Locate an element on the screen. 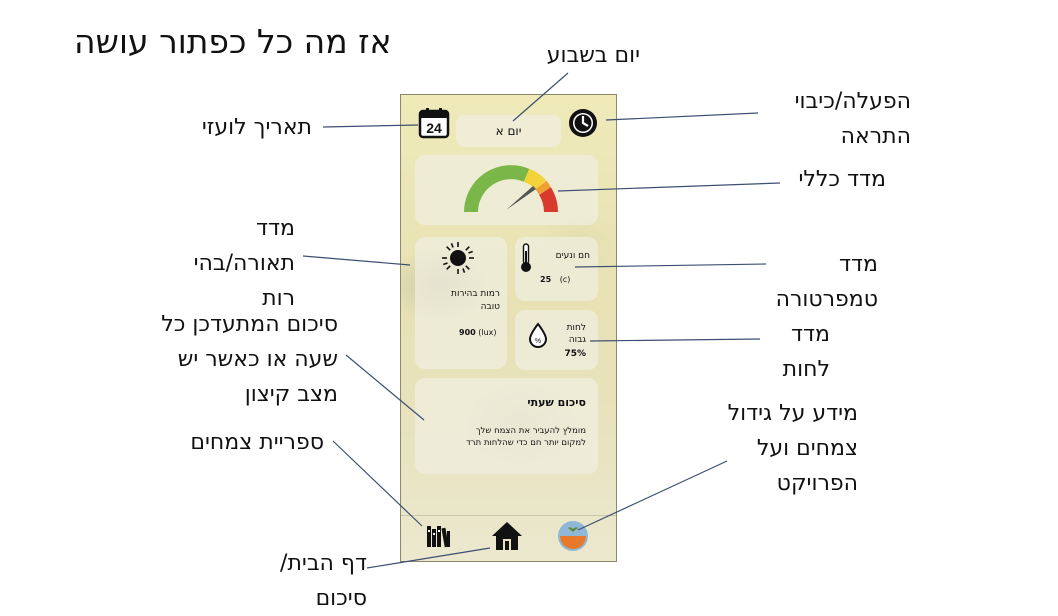 The height and width of the screenshot is (616, 1058). connector-light is located at coordinates (356, 260).